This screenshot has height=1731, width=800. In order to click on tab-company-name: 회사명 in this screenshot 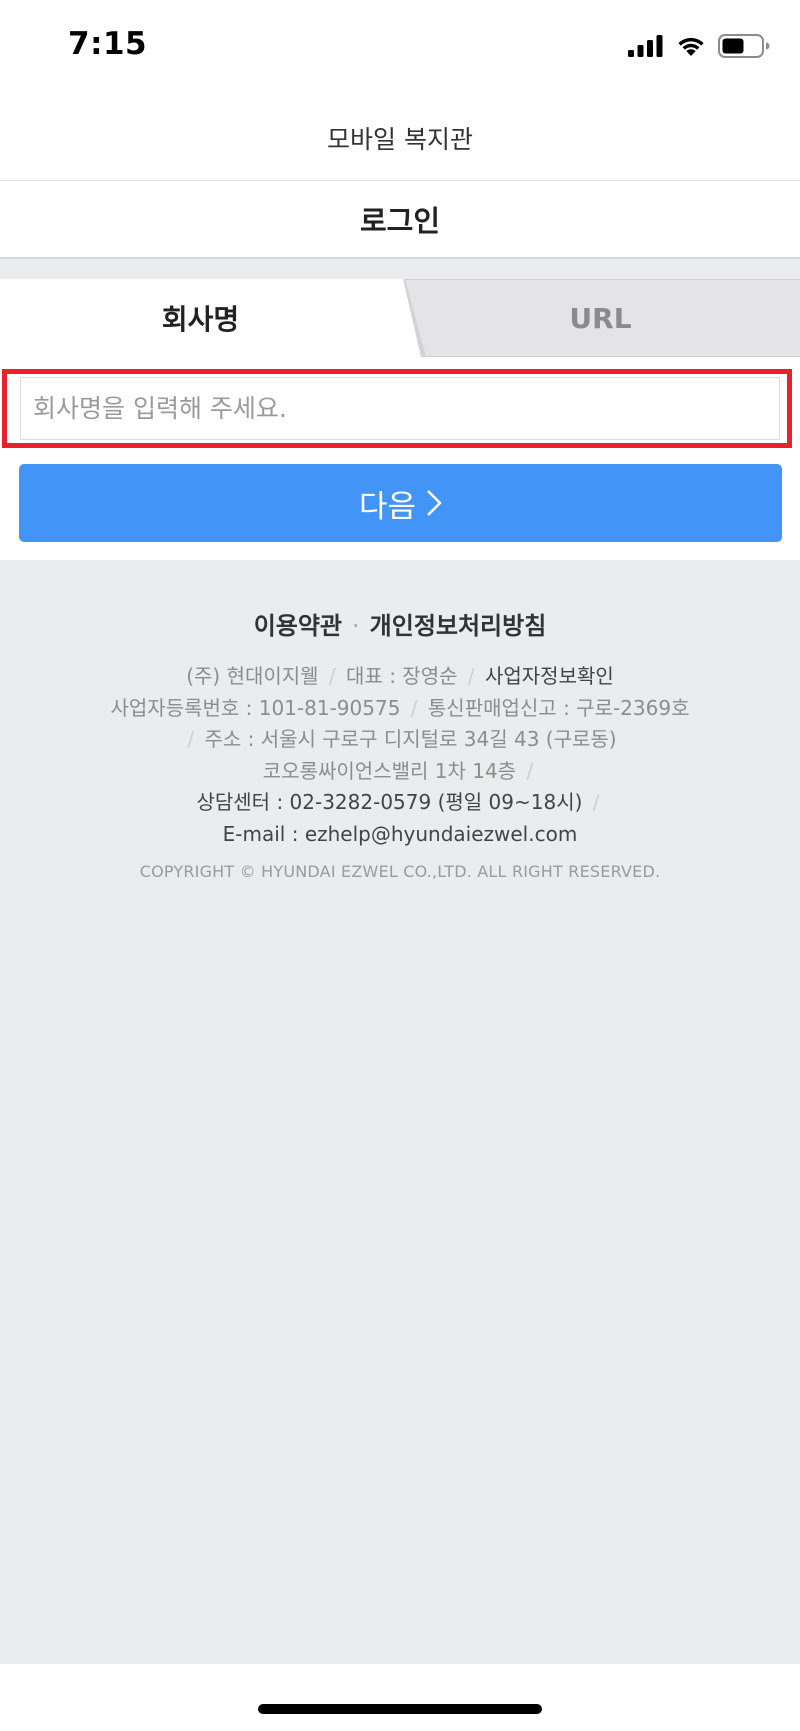, I will do `click(200, 318)`.